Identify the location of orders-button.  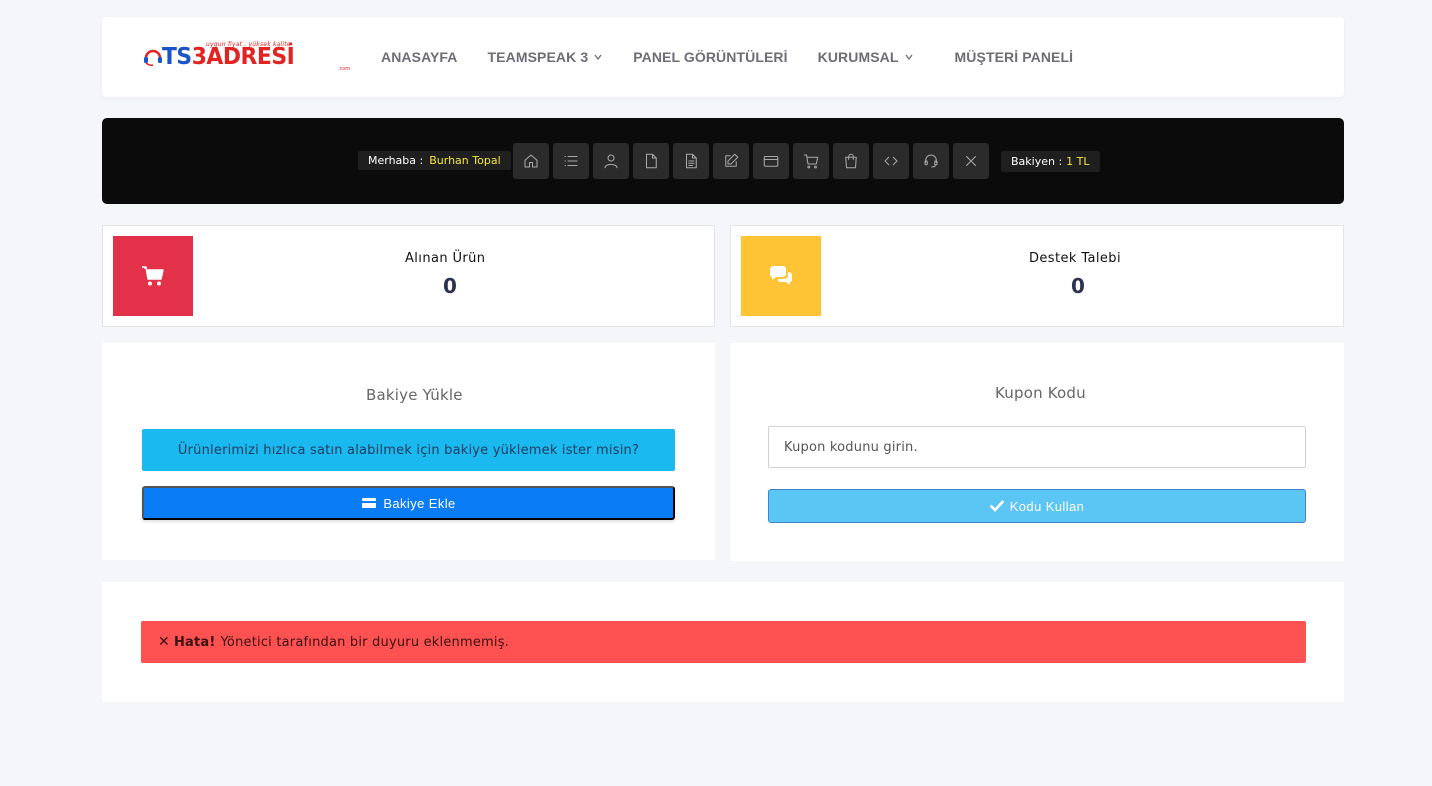
(851, 161).